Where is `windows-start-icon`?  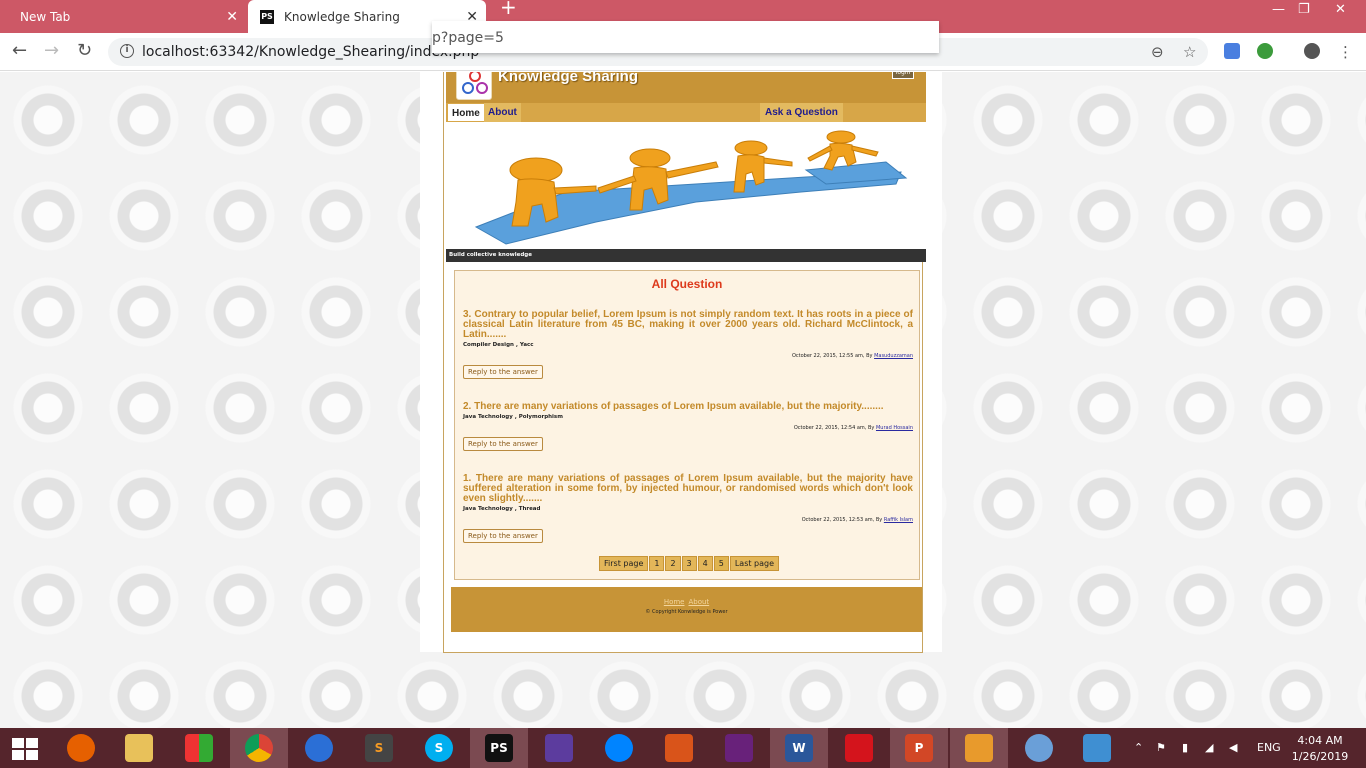 windows-start-icon is located at coordinates (25, 749).